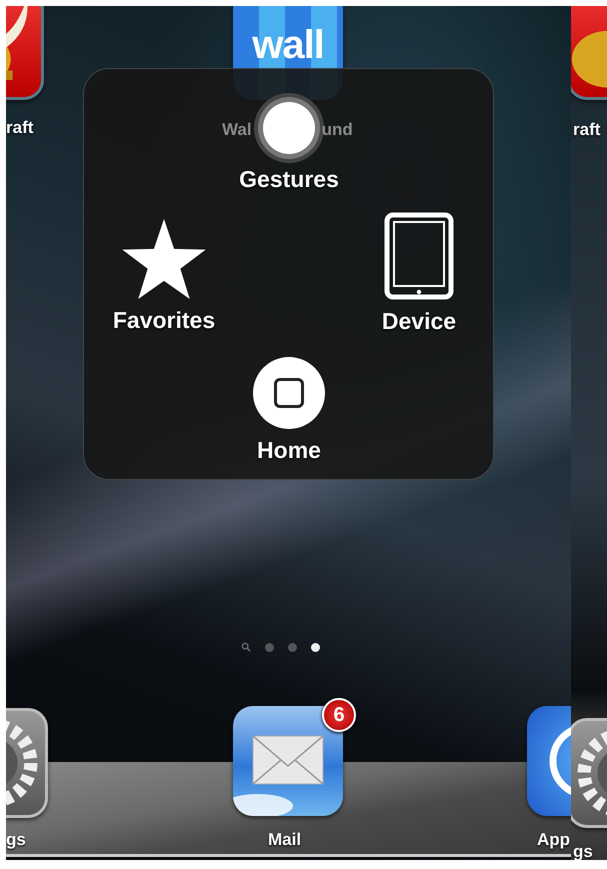 Image resolution: width=607 pixels, height=869 pixels. I want to click on app-icon-text: wall, so click(288, 45).